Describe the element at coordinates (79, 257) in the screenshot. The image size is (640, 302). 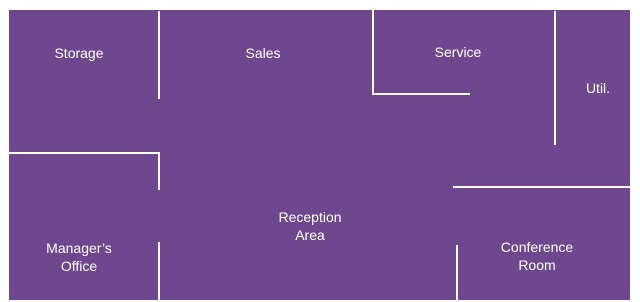
I see `room-label-managers-office: Manager’s Office` at that location.